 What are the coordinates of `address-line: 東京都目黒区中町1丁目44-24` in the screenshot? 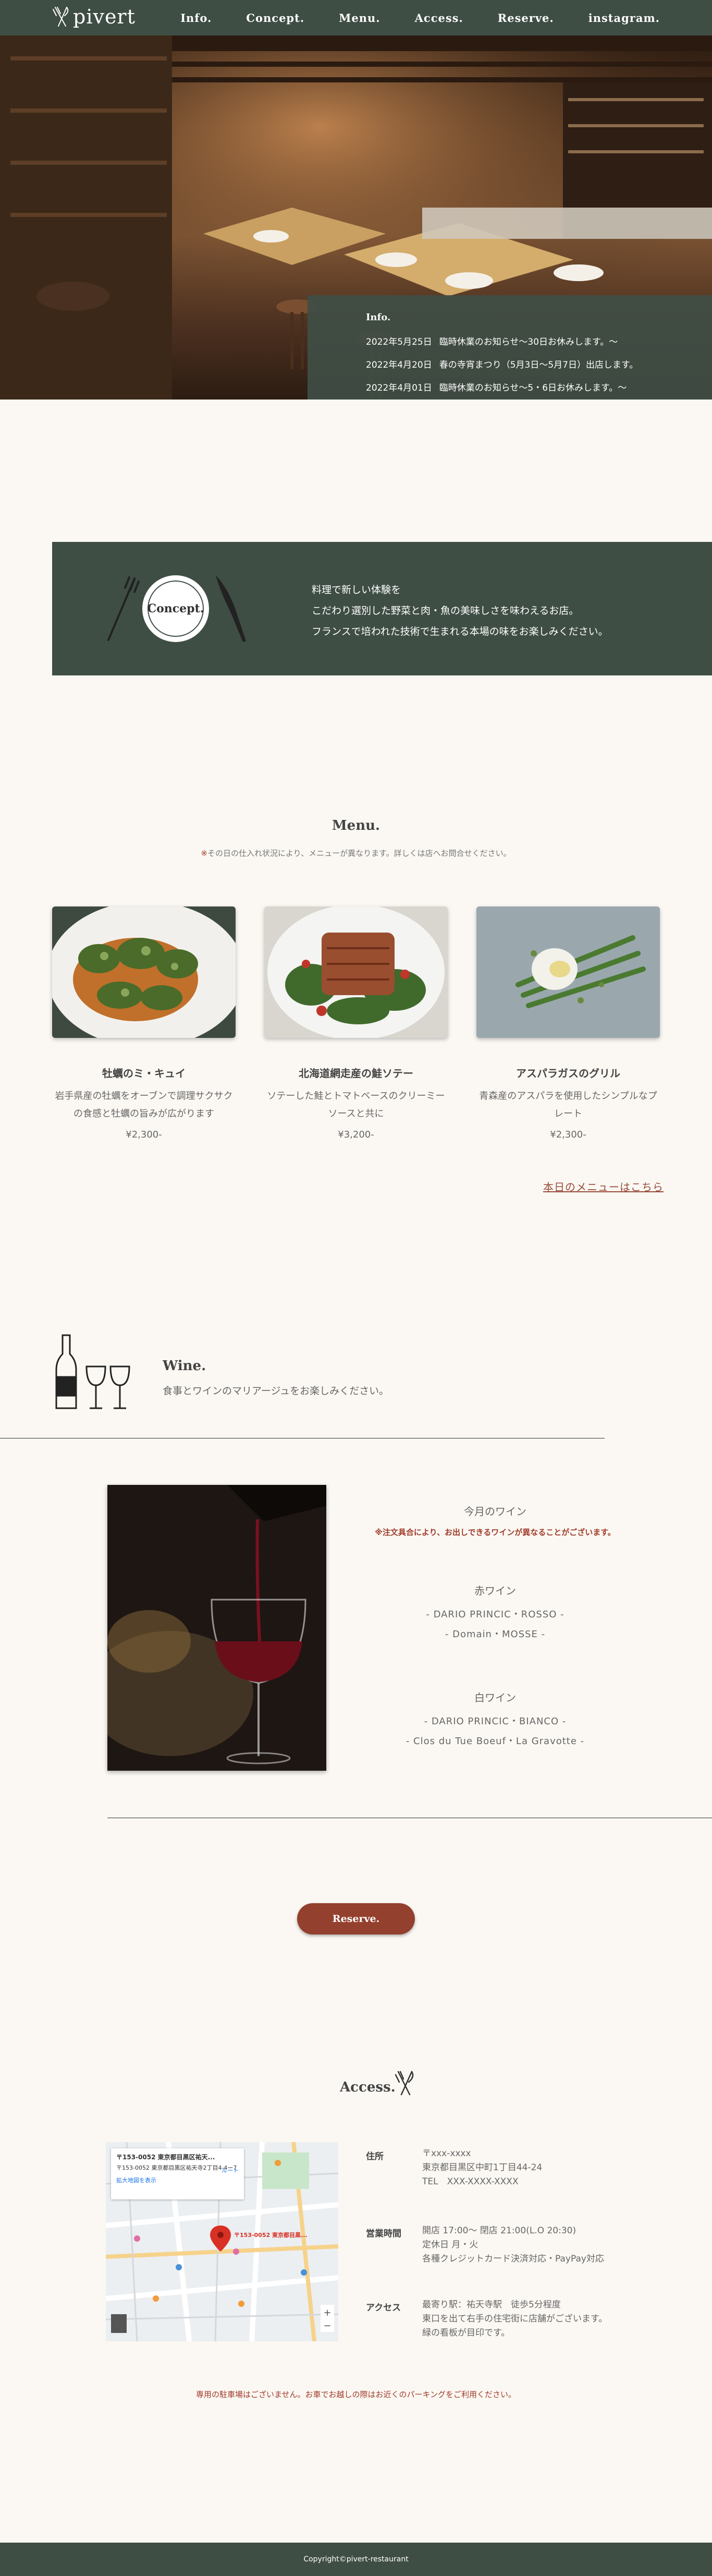 It's located at (482, 2167).